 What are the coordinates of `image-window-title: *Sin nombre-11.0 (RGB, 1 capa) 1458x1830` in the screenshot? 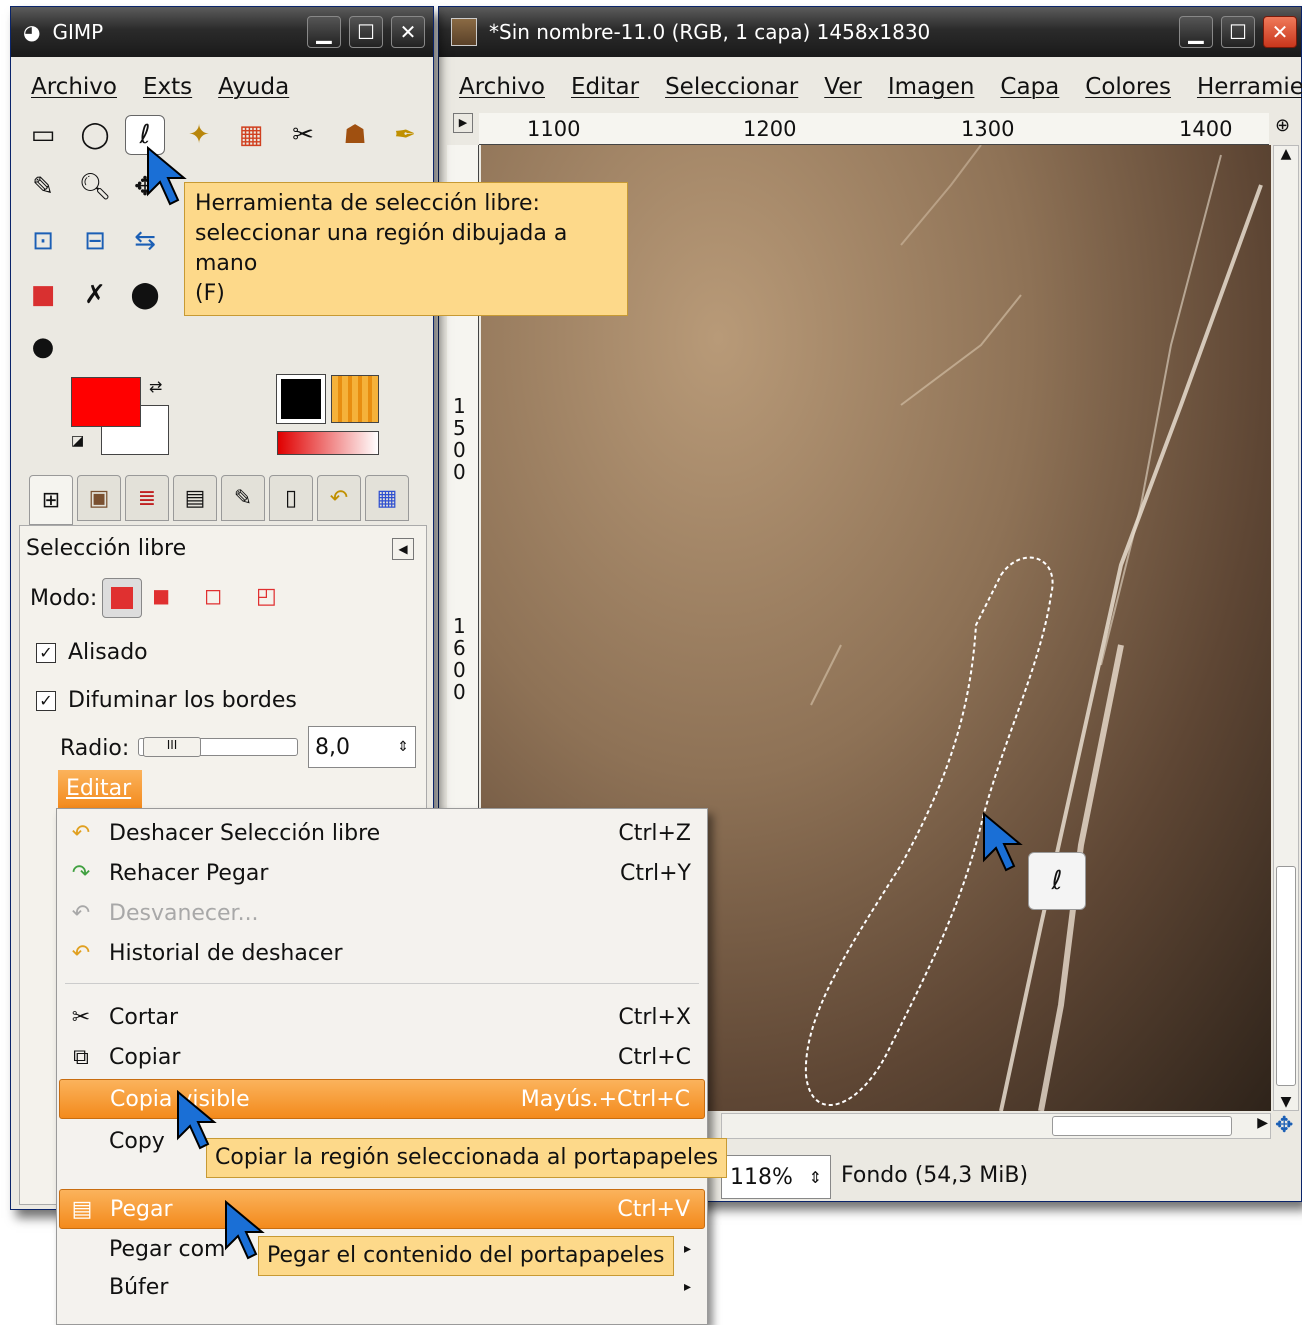 It's located at (710, 32).